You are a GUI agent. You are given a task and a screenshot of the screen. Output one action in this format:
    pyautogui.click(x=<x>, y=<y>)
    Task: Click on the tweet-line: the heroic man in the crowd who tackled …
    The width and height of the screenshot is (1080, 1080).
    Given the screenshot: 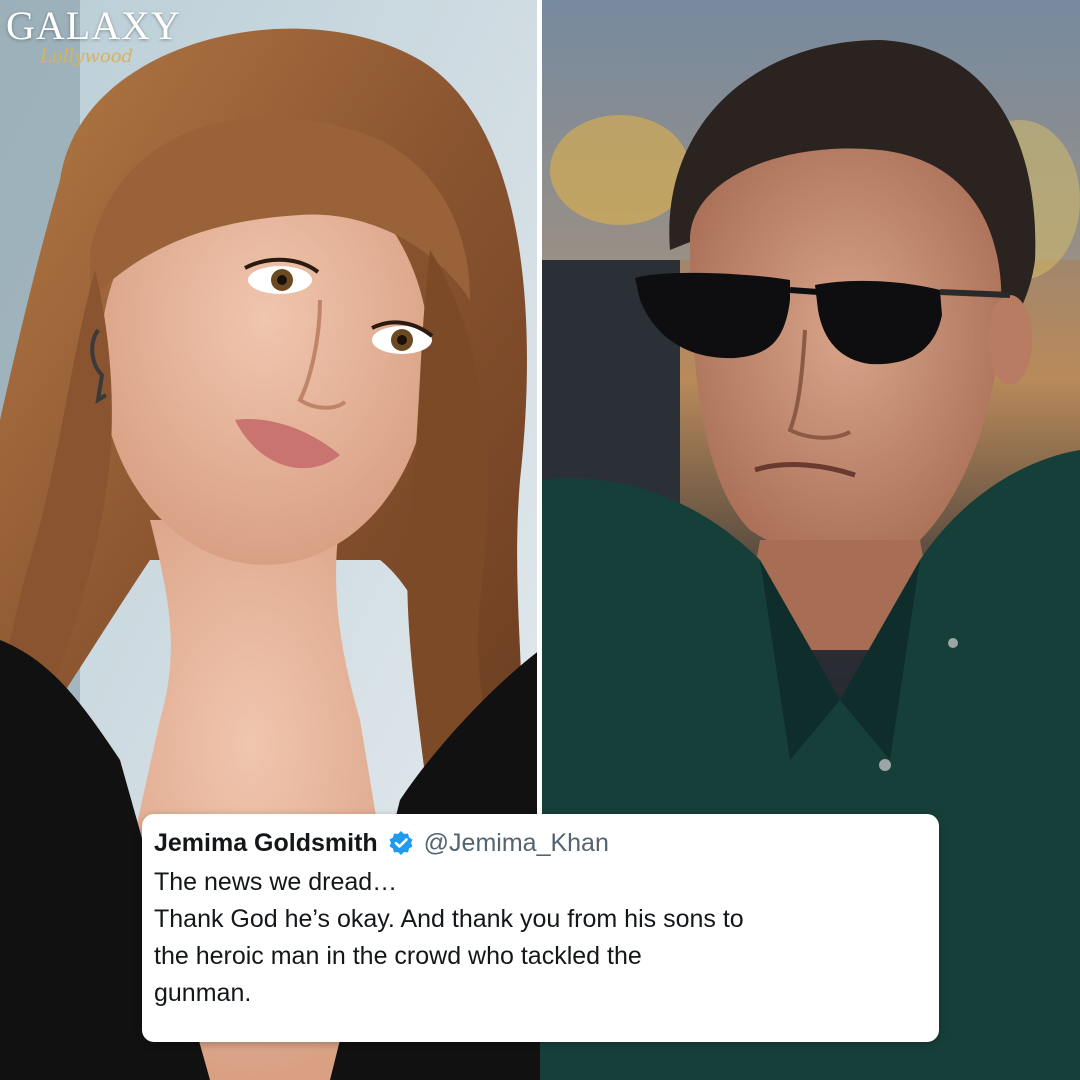 What is the action you would take?
    pyautogui.click(x=398, y=956)
    